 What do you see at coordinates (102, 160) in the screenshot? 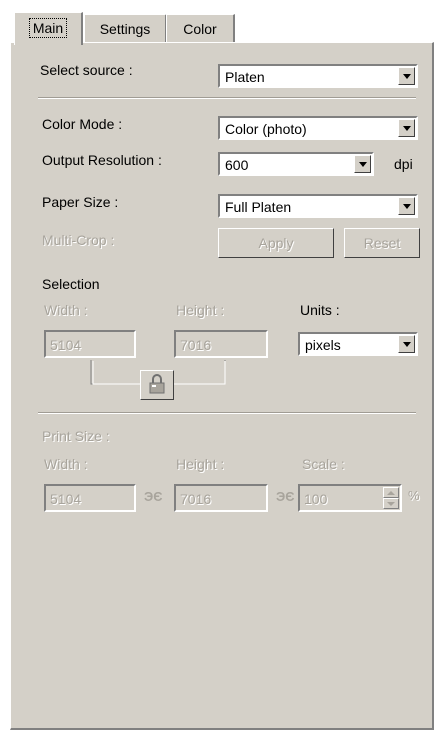
I see `output-resolution-label: Output Resolution :` at bounding box center [102, 160].